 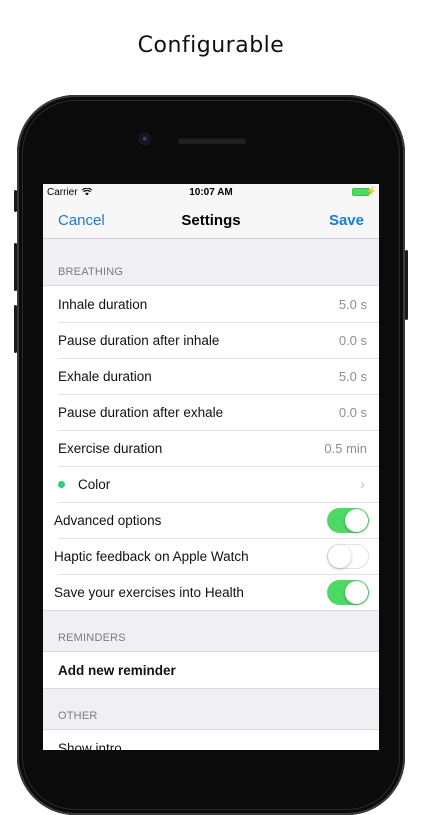 I want to click on row-label: Color, so click(x=94, y=484).